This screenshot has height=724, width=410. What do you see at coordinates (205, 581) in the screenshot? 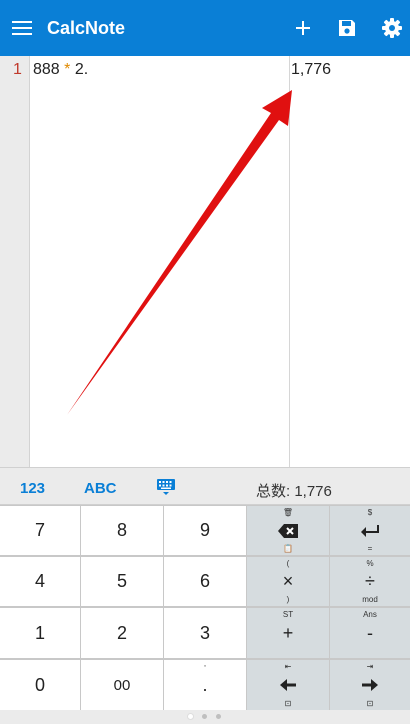
I see `key-6: 6` at bounding box center [205, 581].